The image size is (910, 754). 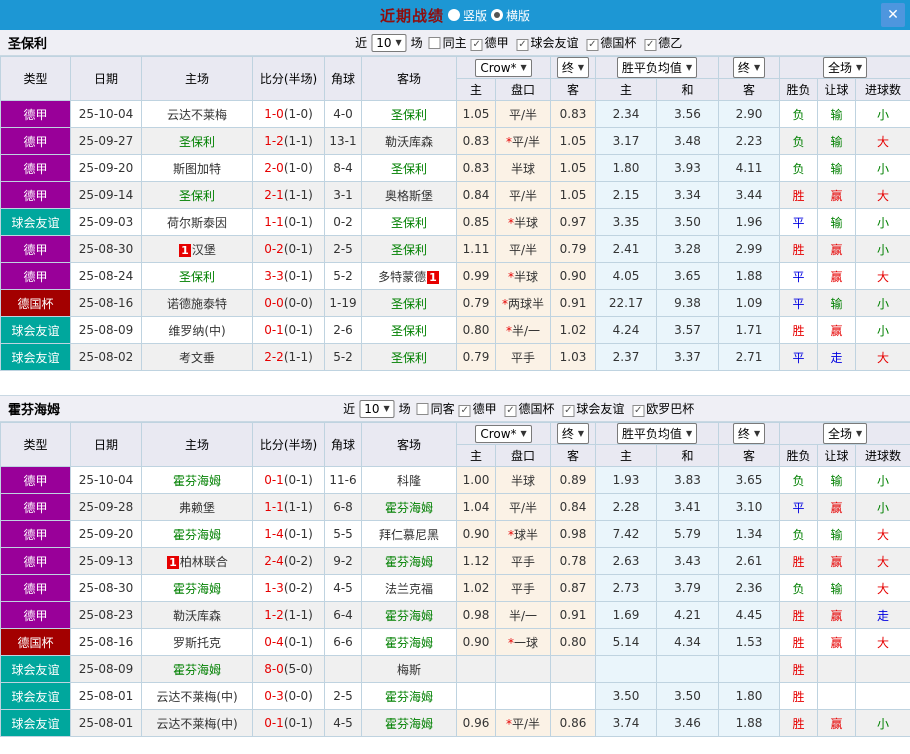 I want to click on away-team-cell: 多特蒙德 1, so click(x=409, y=276).